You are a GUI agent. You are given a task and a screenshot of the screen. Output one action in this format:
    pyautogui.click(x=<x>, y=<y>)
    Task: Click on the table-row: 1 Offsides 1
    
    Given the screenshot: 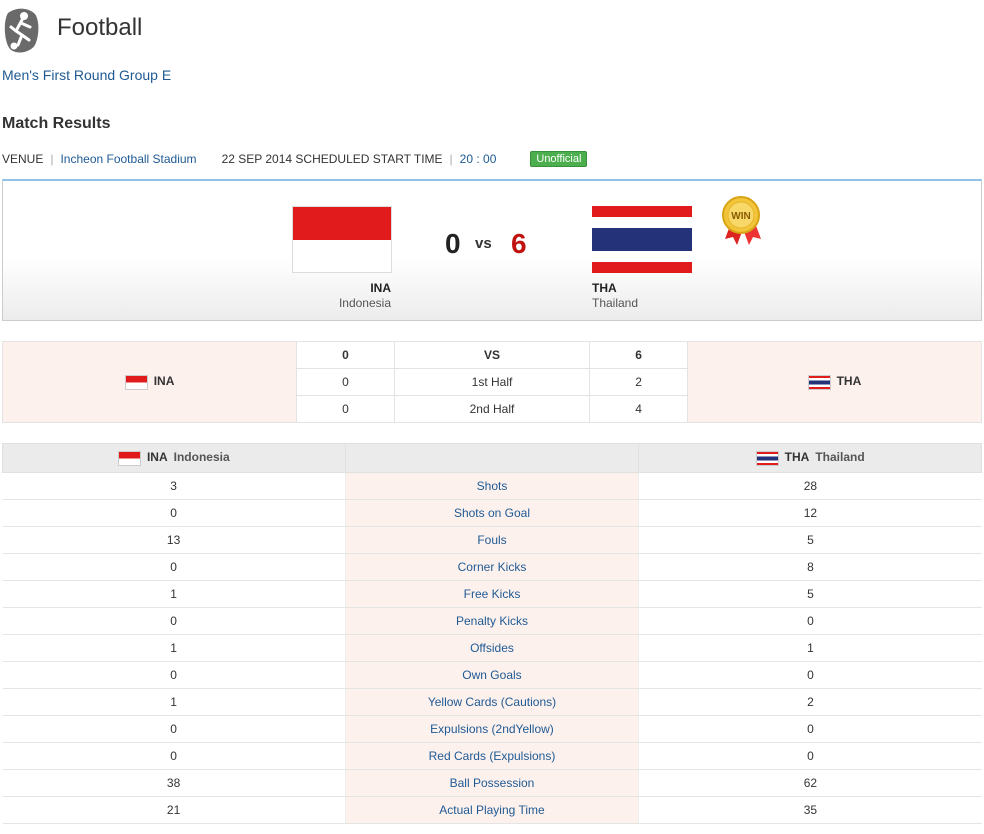 What is the action you would take?
    pyautogui.click(x=492, y=648)
    